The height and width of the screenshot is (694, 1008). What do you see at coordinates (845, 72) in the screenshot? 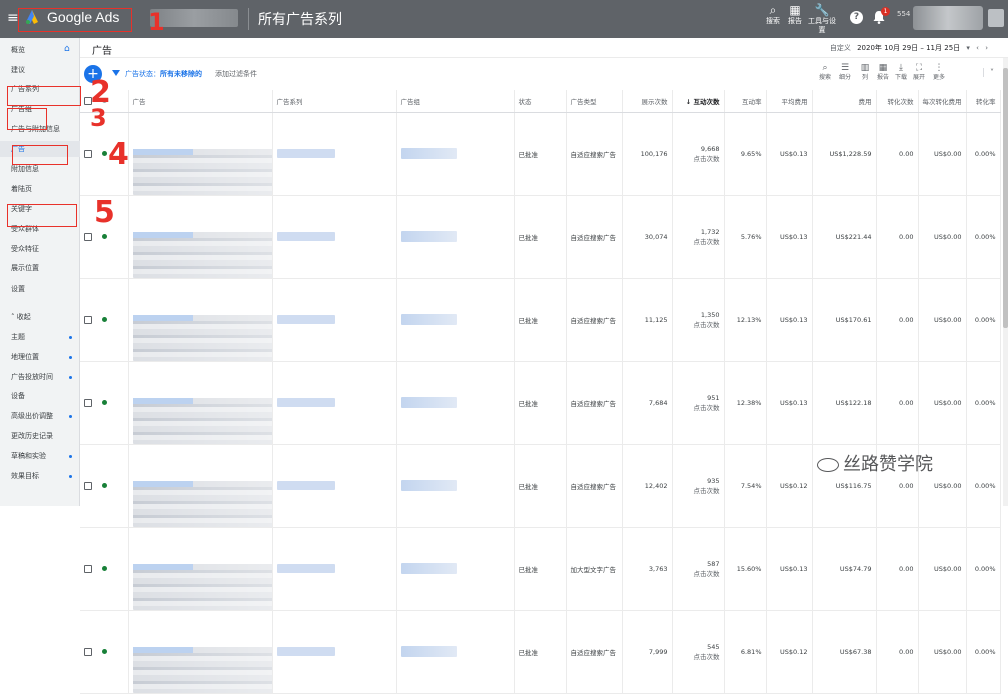
I see `toolbar-segment-button: ☰ 细分` at bounding box center [845, 72].